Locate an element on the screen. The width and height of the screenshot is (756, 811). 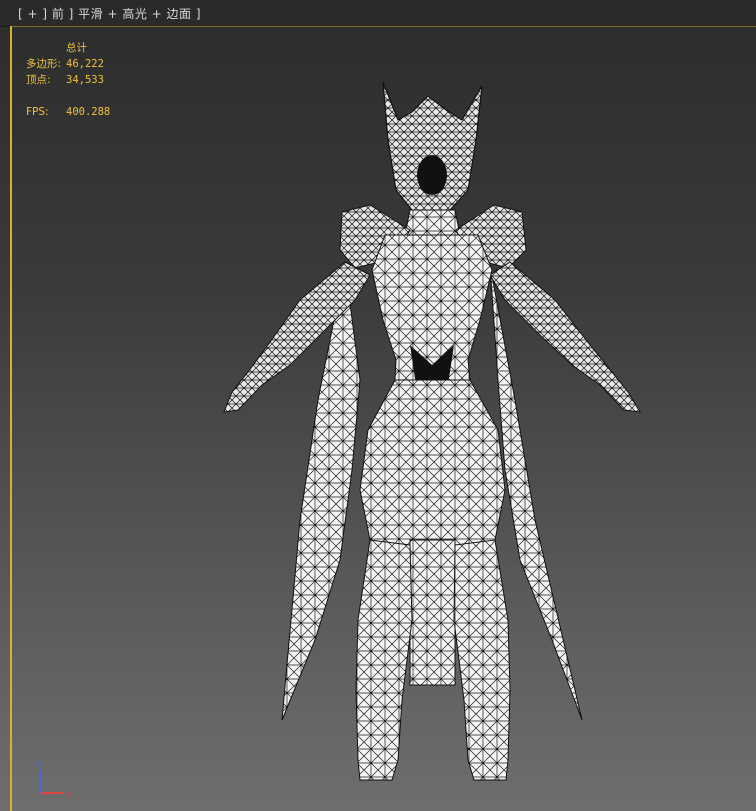
axis-gizmo-icon: x z is located at coordinates (54, 779).